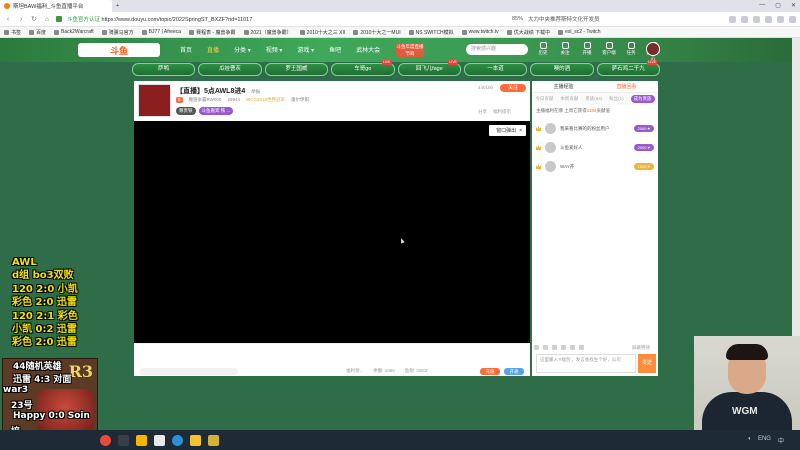 This screenshot has height=450, width=800. What do you see at coordinates (581, 347) in the screenshot?
I see `gift-icon` at bounding box center [581, 347].